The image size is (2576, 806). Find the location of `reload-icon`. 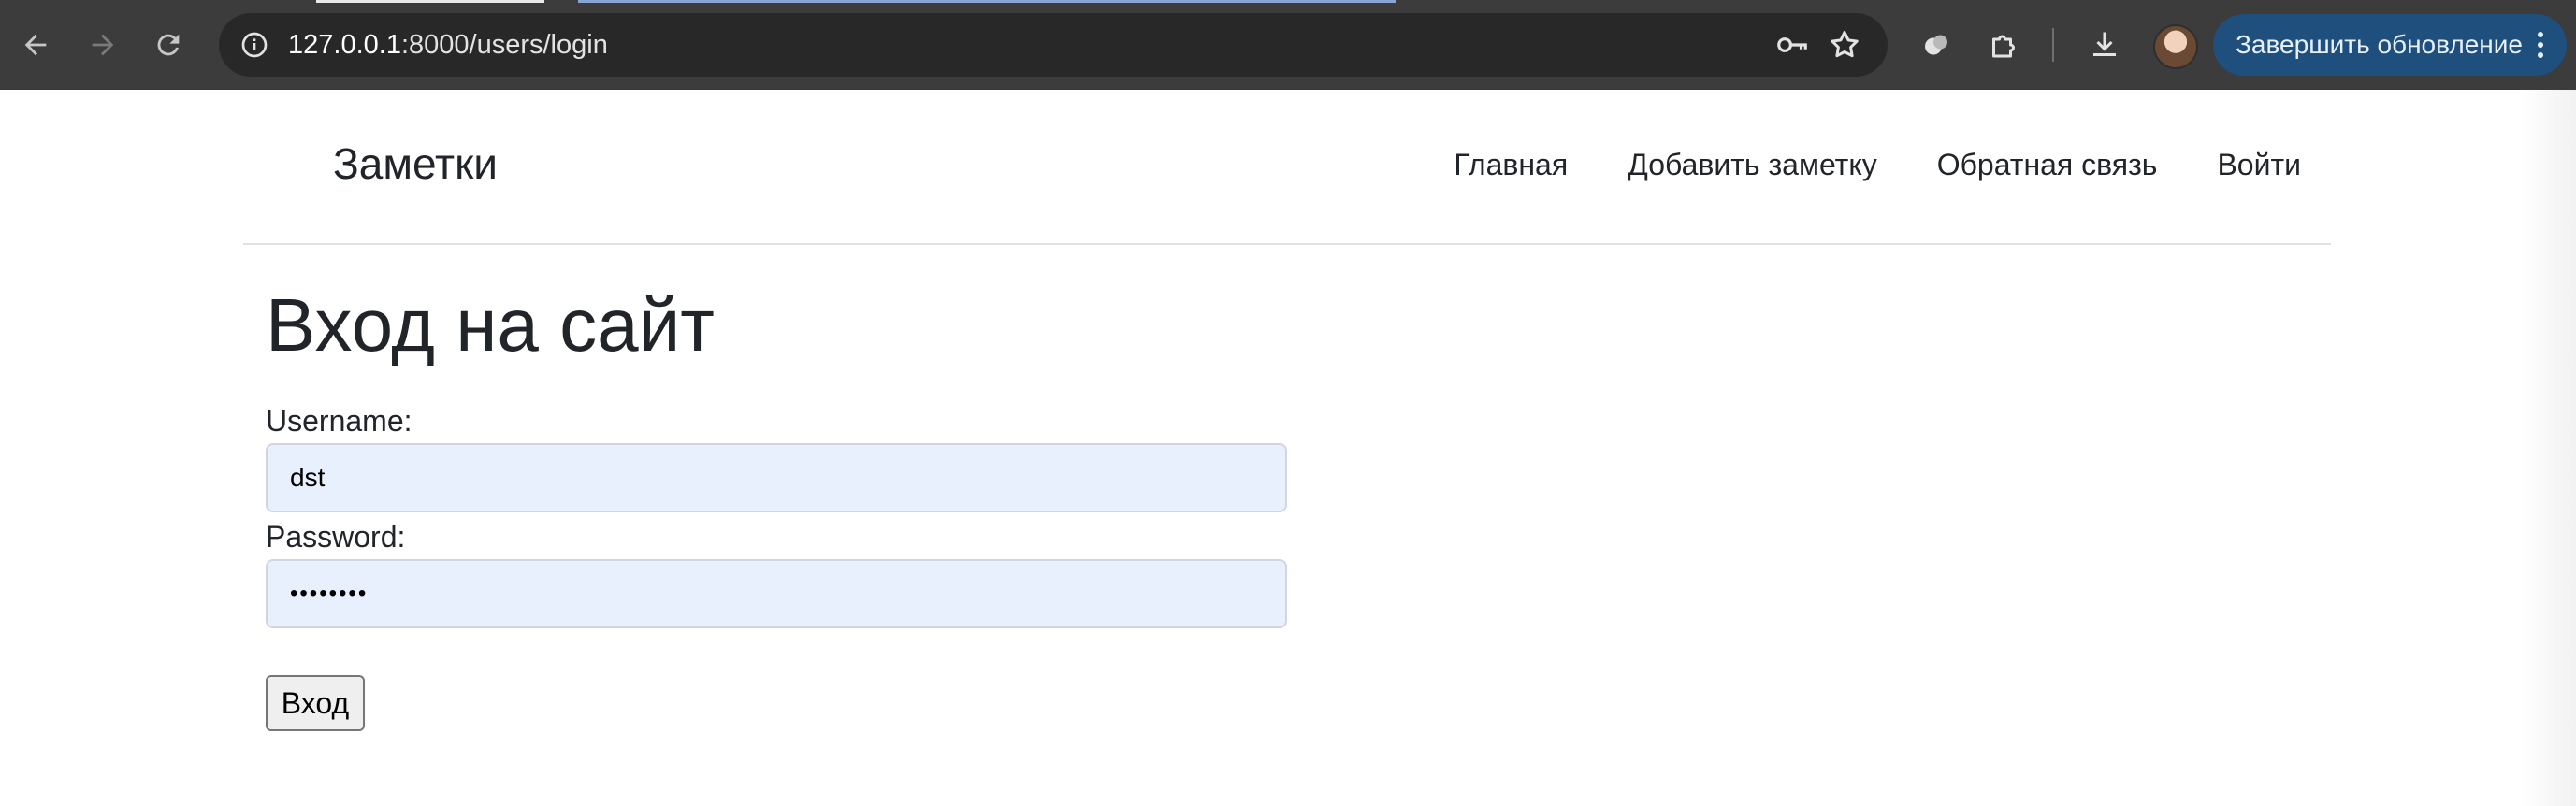

reload-icon is located at coordinates (168, 45).